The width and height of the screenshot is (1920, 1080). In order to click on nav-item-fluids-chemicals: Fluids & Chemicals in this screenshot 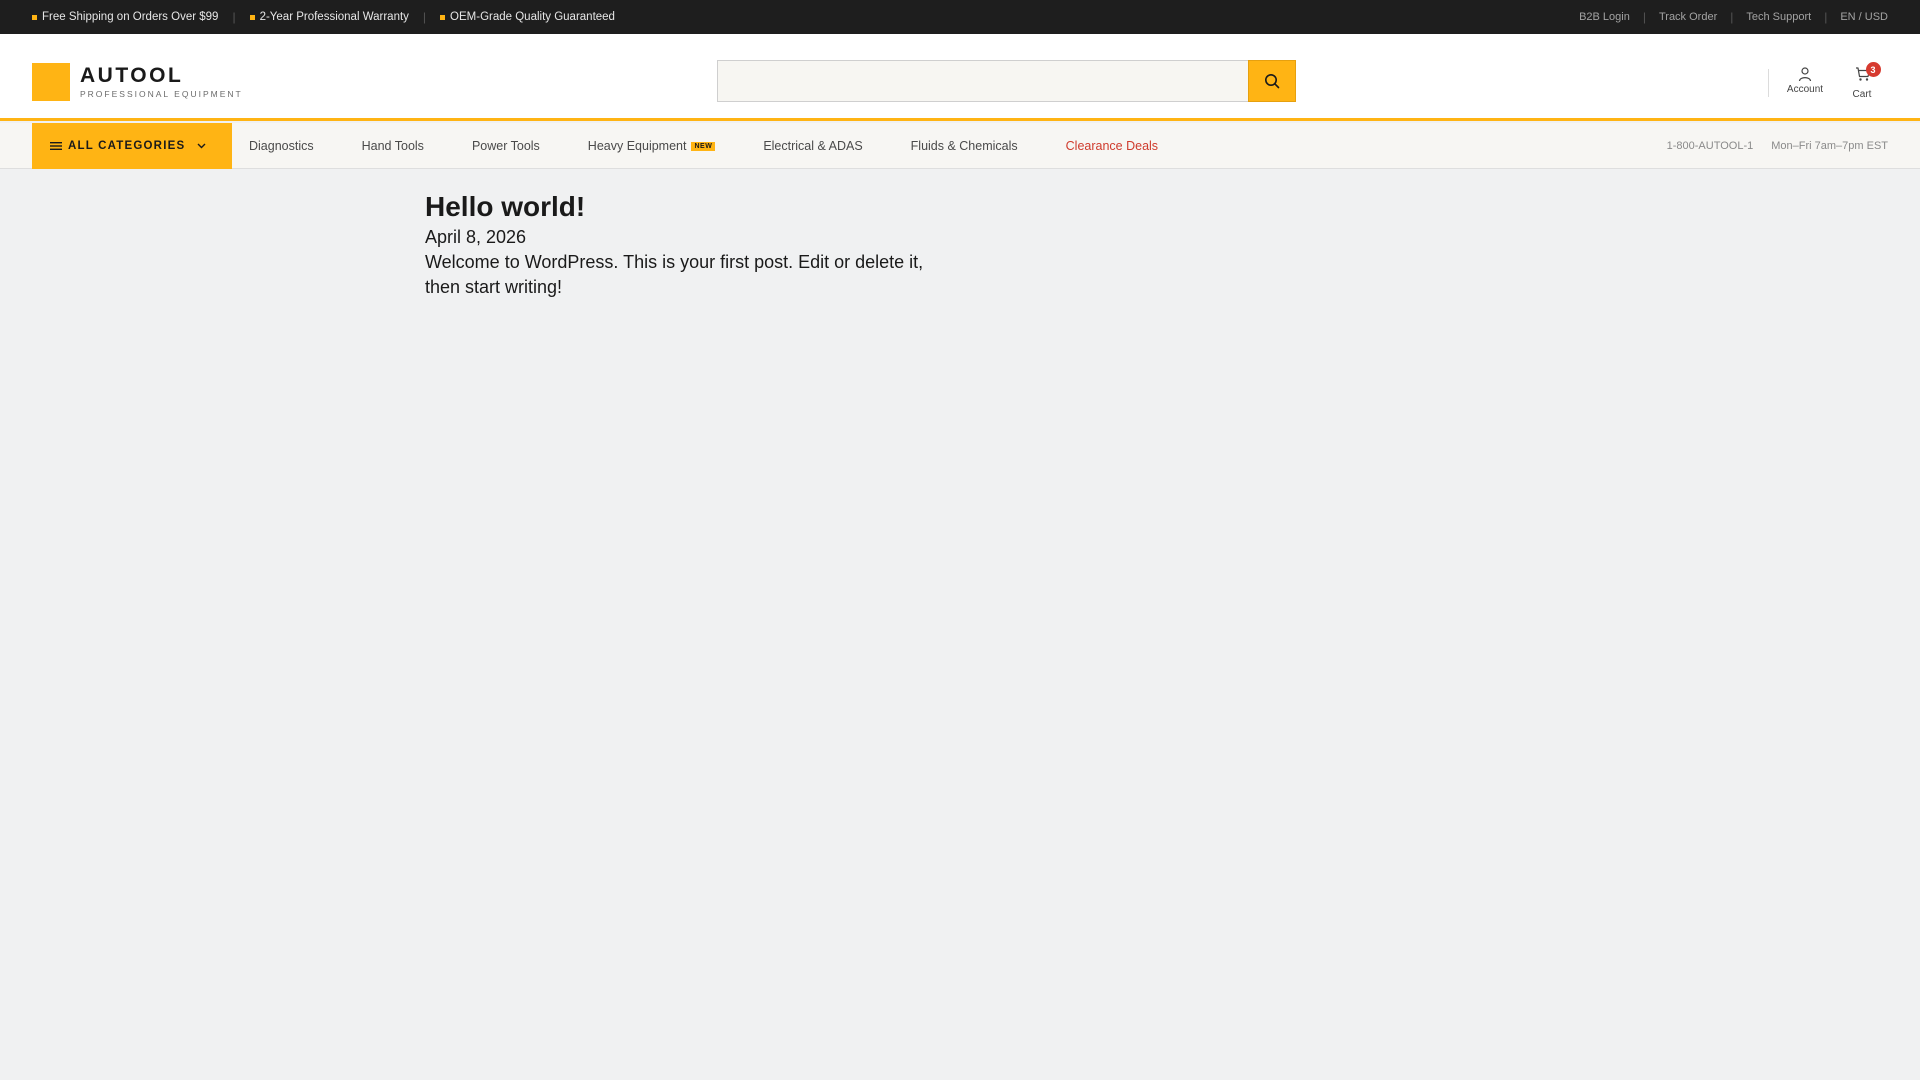, I will do `click(964, 146)`.